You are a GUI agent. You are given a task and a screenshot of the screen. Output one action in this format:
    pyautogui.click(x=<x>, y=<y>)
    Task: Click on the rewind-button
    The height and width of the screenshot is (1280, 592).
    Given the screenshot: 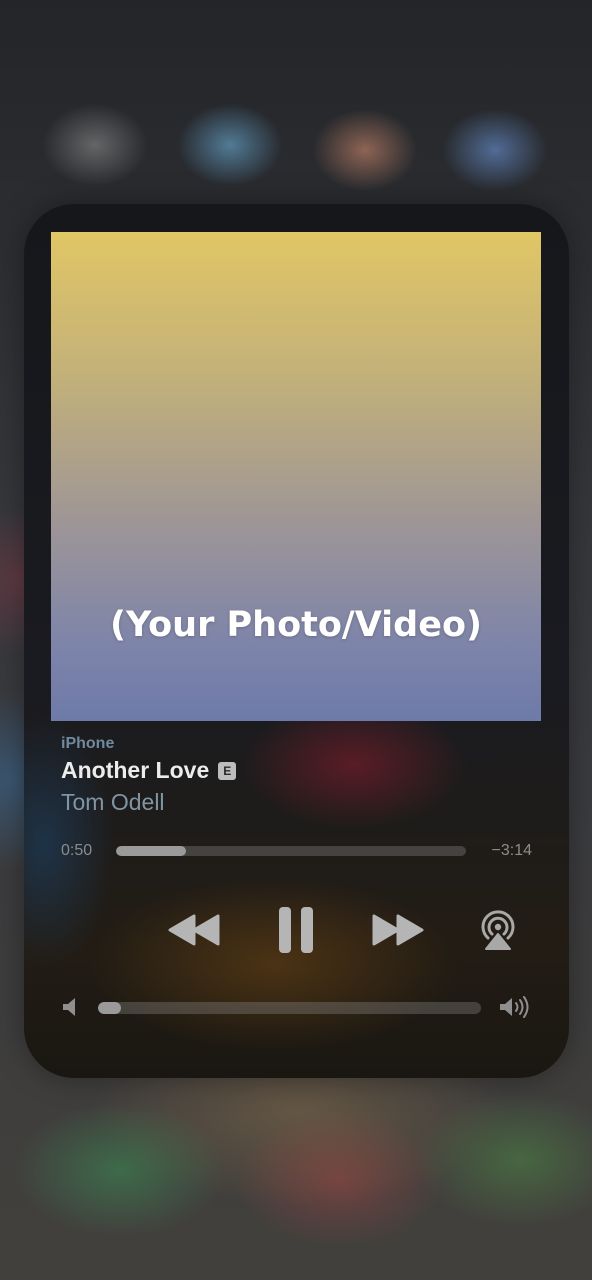 What is the action you would take?
    pyautogui.click(x=194, y=930)
    